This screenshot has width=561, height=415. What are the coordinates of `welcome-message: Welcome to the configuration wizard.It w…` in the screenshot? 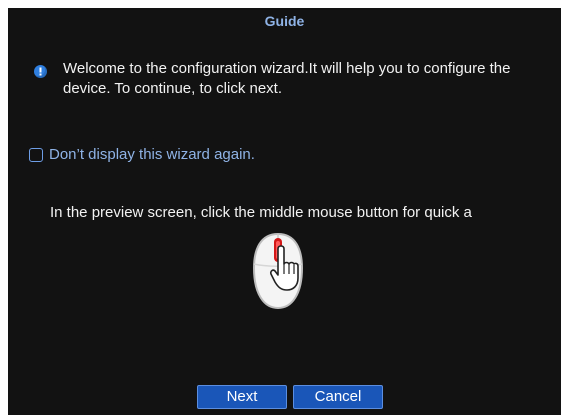 It's located at (284, 79).